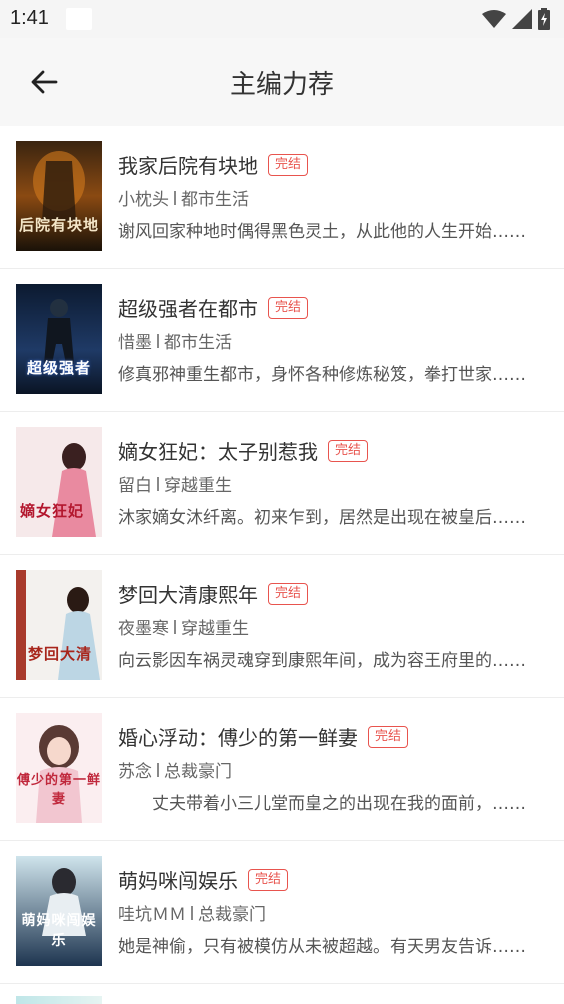  I want to click on book-title: 萌妈咪闯娱乐, so click(178, 881).